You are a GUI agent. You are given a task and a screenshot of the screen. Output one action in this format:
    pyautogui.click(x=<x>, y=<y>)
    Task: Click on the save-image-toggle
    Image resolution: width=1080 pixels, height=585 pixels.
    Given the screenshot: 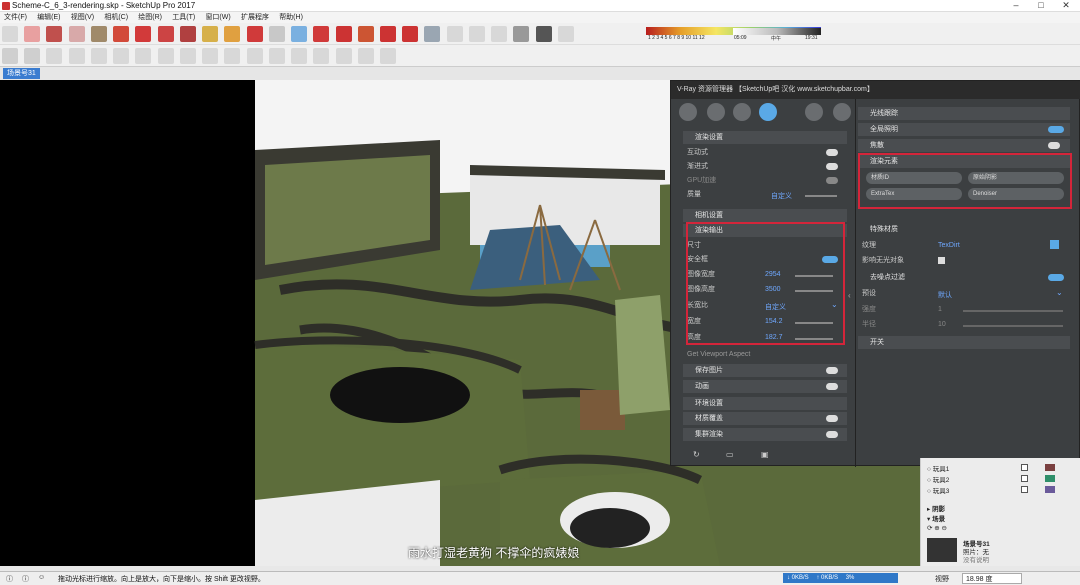 What is the action you would take?
    pyautogui.click(x=832, y=370)
    